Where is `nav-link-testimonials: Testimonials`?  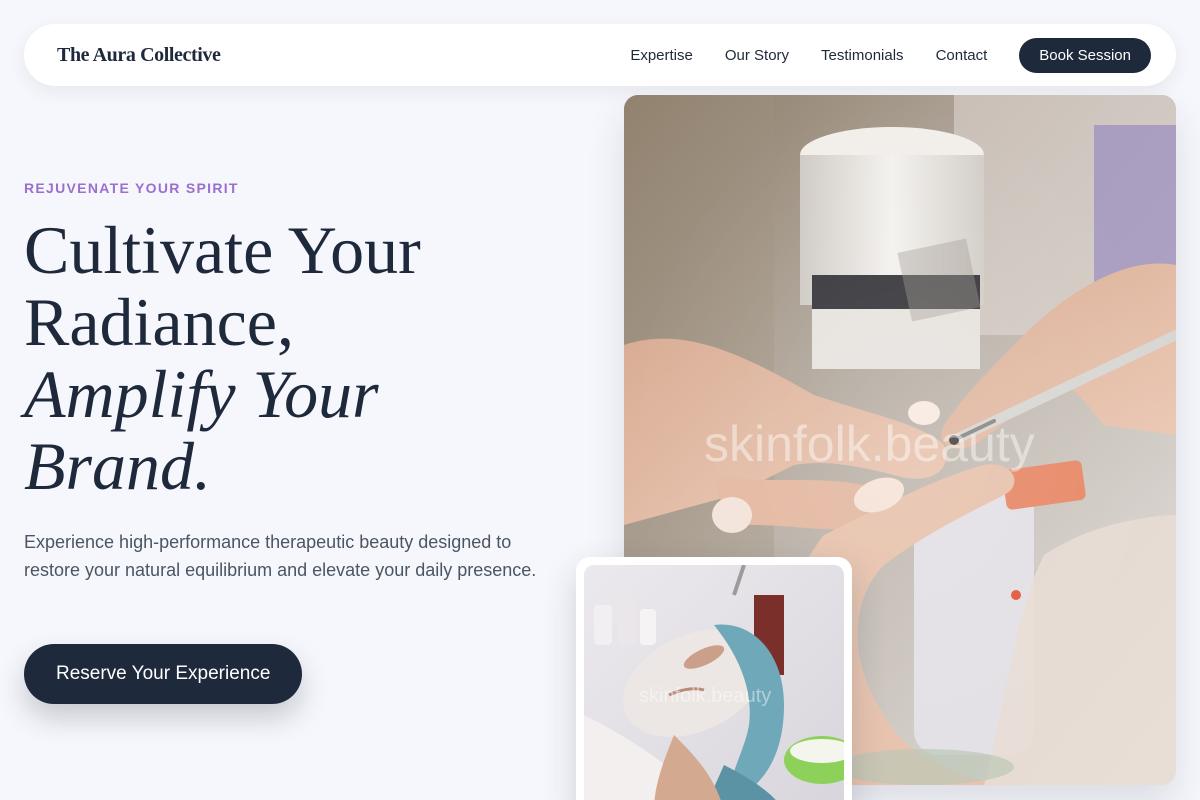 nav-link-testimonials: Testimonials is located at coordinates (862, 55).